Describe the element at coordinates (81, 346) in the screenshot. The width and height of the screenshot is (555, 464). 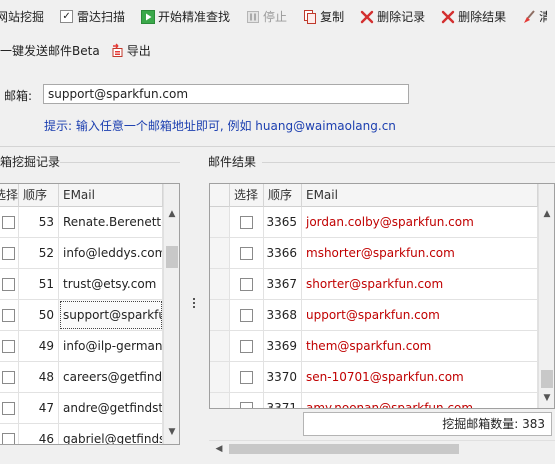
I see `table-row: 49 info@ilp-germany.d` at that location.